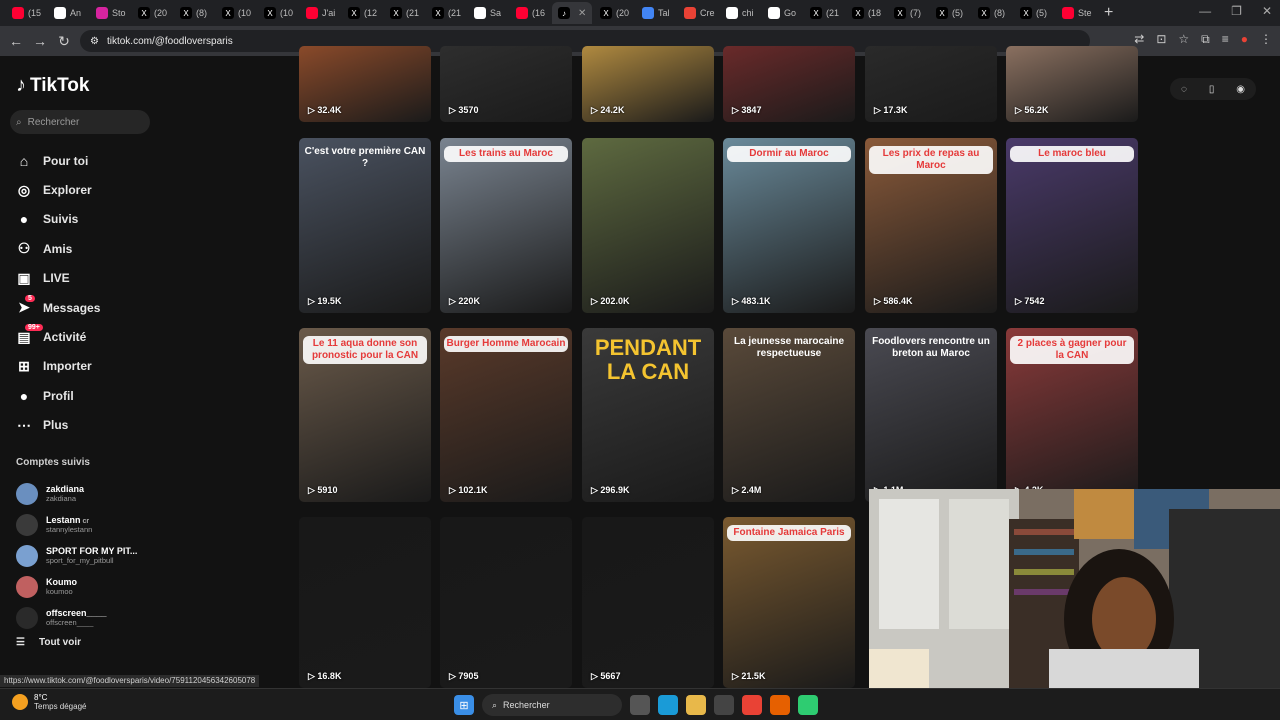 The height and width of the screenshot is (720, 1280). What do you see at coordinates (64, 41) in the screenshot?
I see `reload-icon: ↻` at bounding box center [64, 41].